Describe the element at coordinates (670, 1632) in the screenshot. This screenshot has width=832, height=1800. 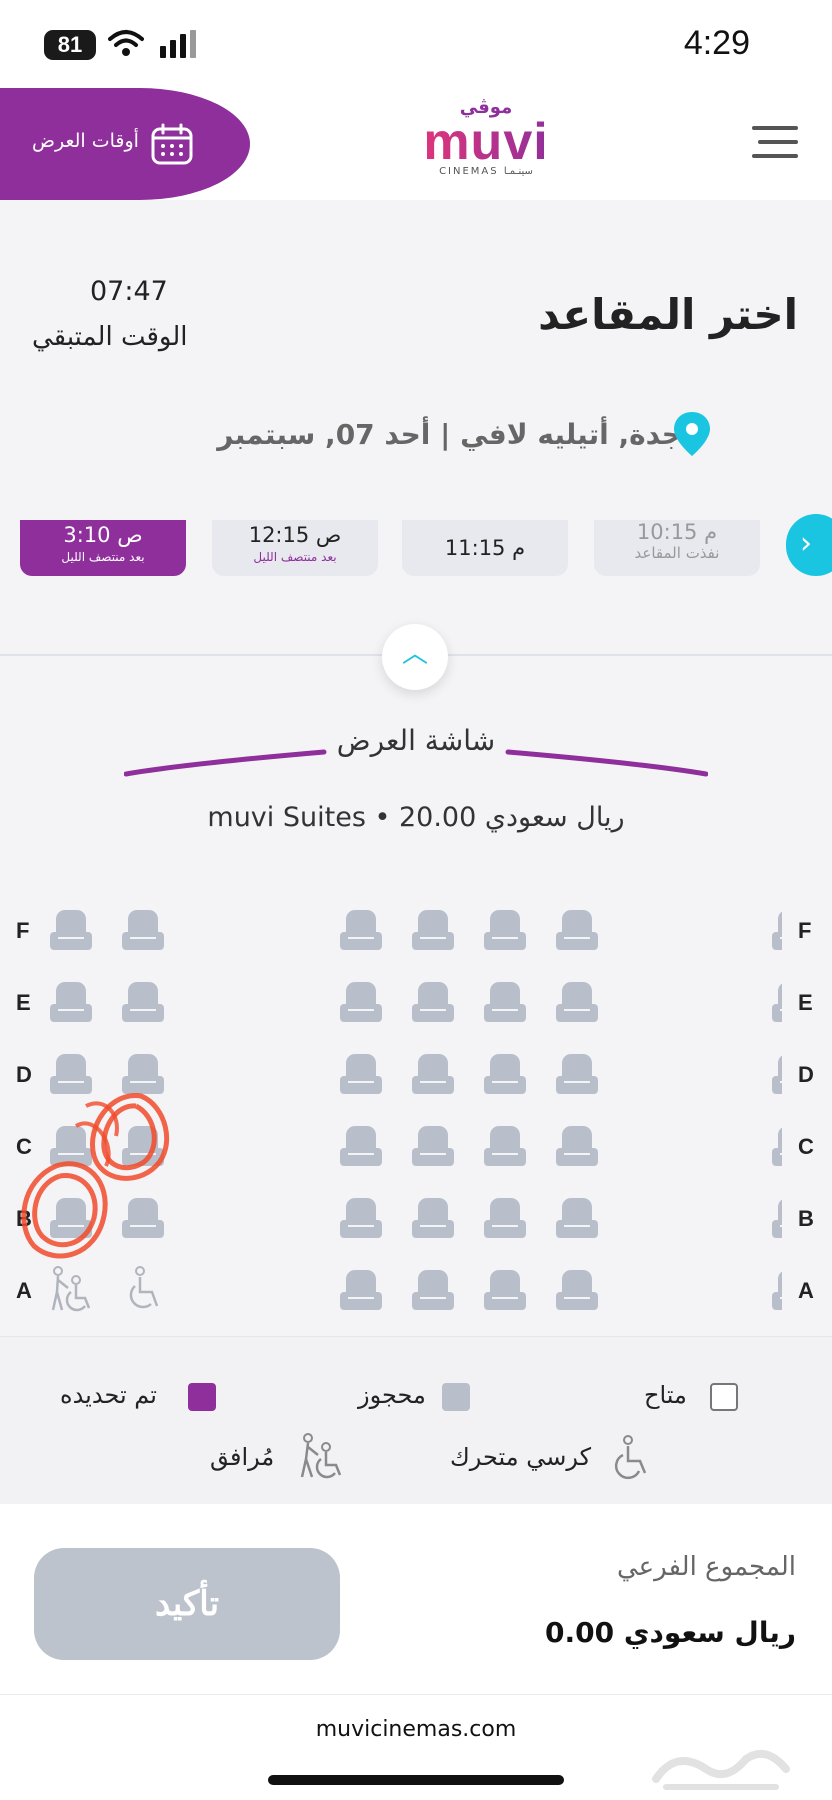
I see `subtotal-value: 0.00 ريال سعودي` at that location.